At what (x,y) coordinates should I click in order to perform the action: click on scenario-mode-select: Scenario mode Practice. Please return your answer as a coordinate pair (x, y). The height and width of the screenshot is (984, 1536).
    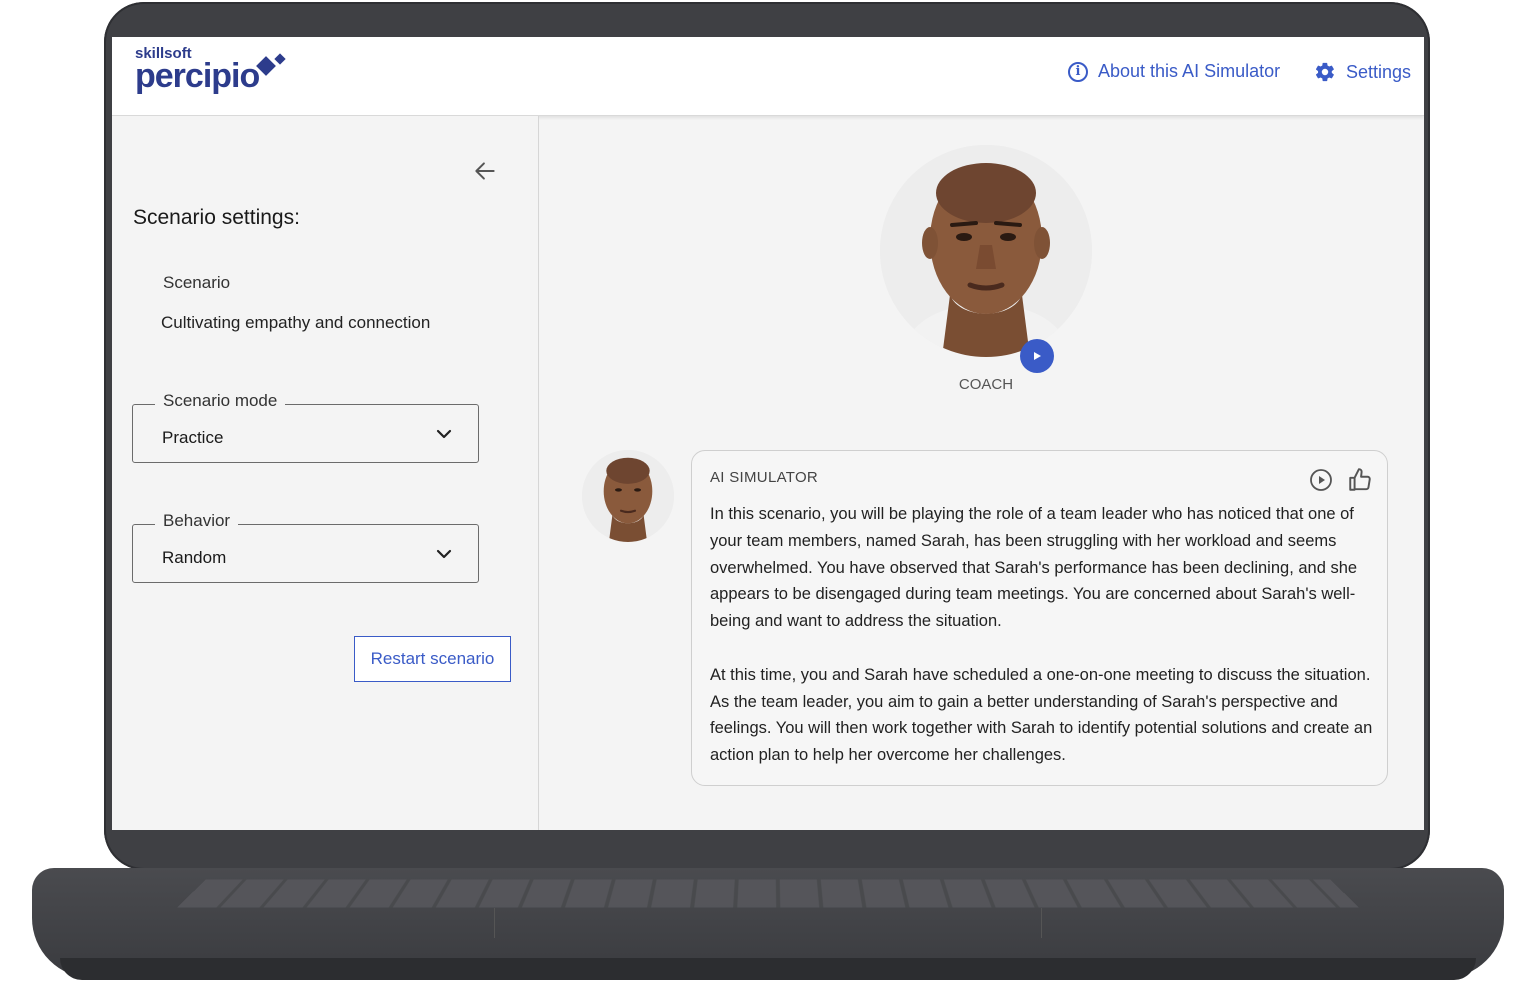
    Looking at the image, I should click on (305, 433).